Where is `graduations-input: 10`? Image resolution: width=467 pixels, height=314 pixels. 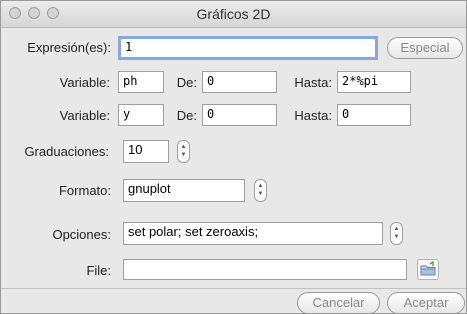 graduations-input: 10 is located at coordinates (146, 151).